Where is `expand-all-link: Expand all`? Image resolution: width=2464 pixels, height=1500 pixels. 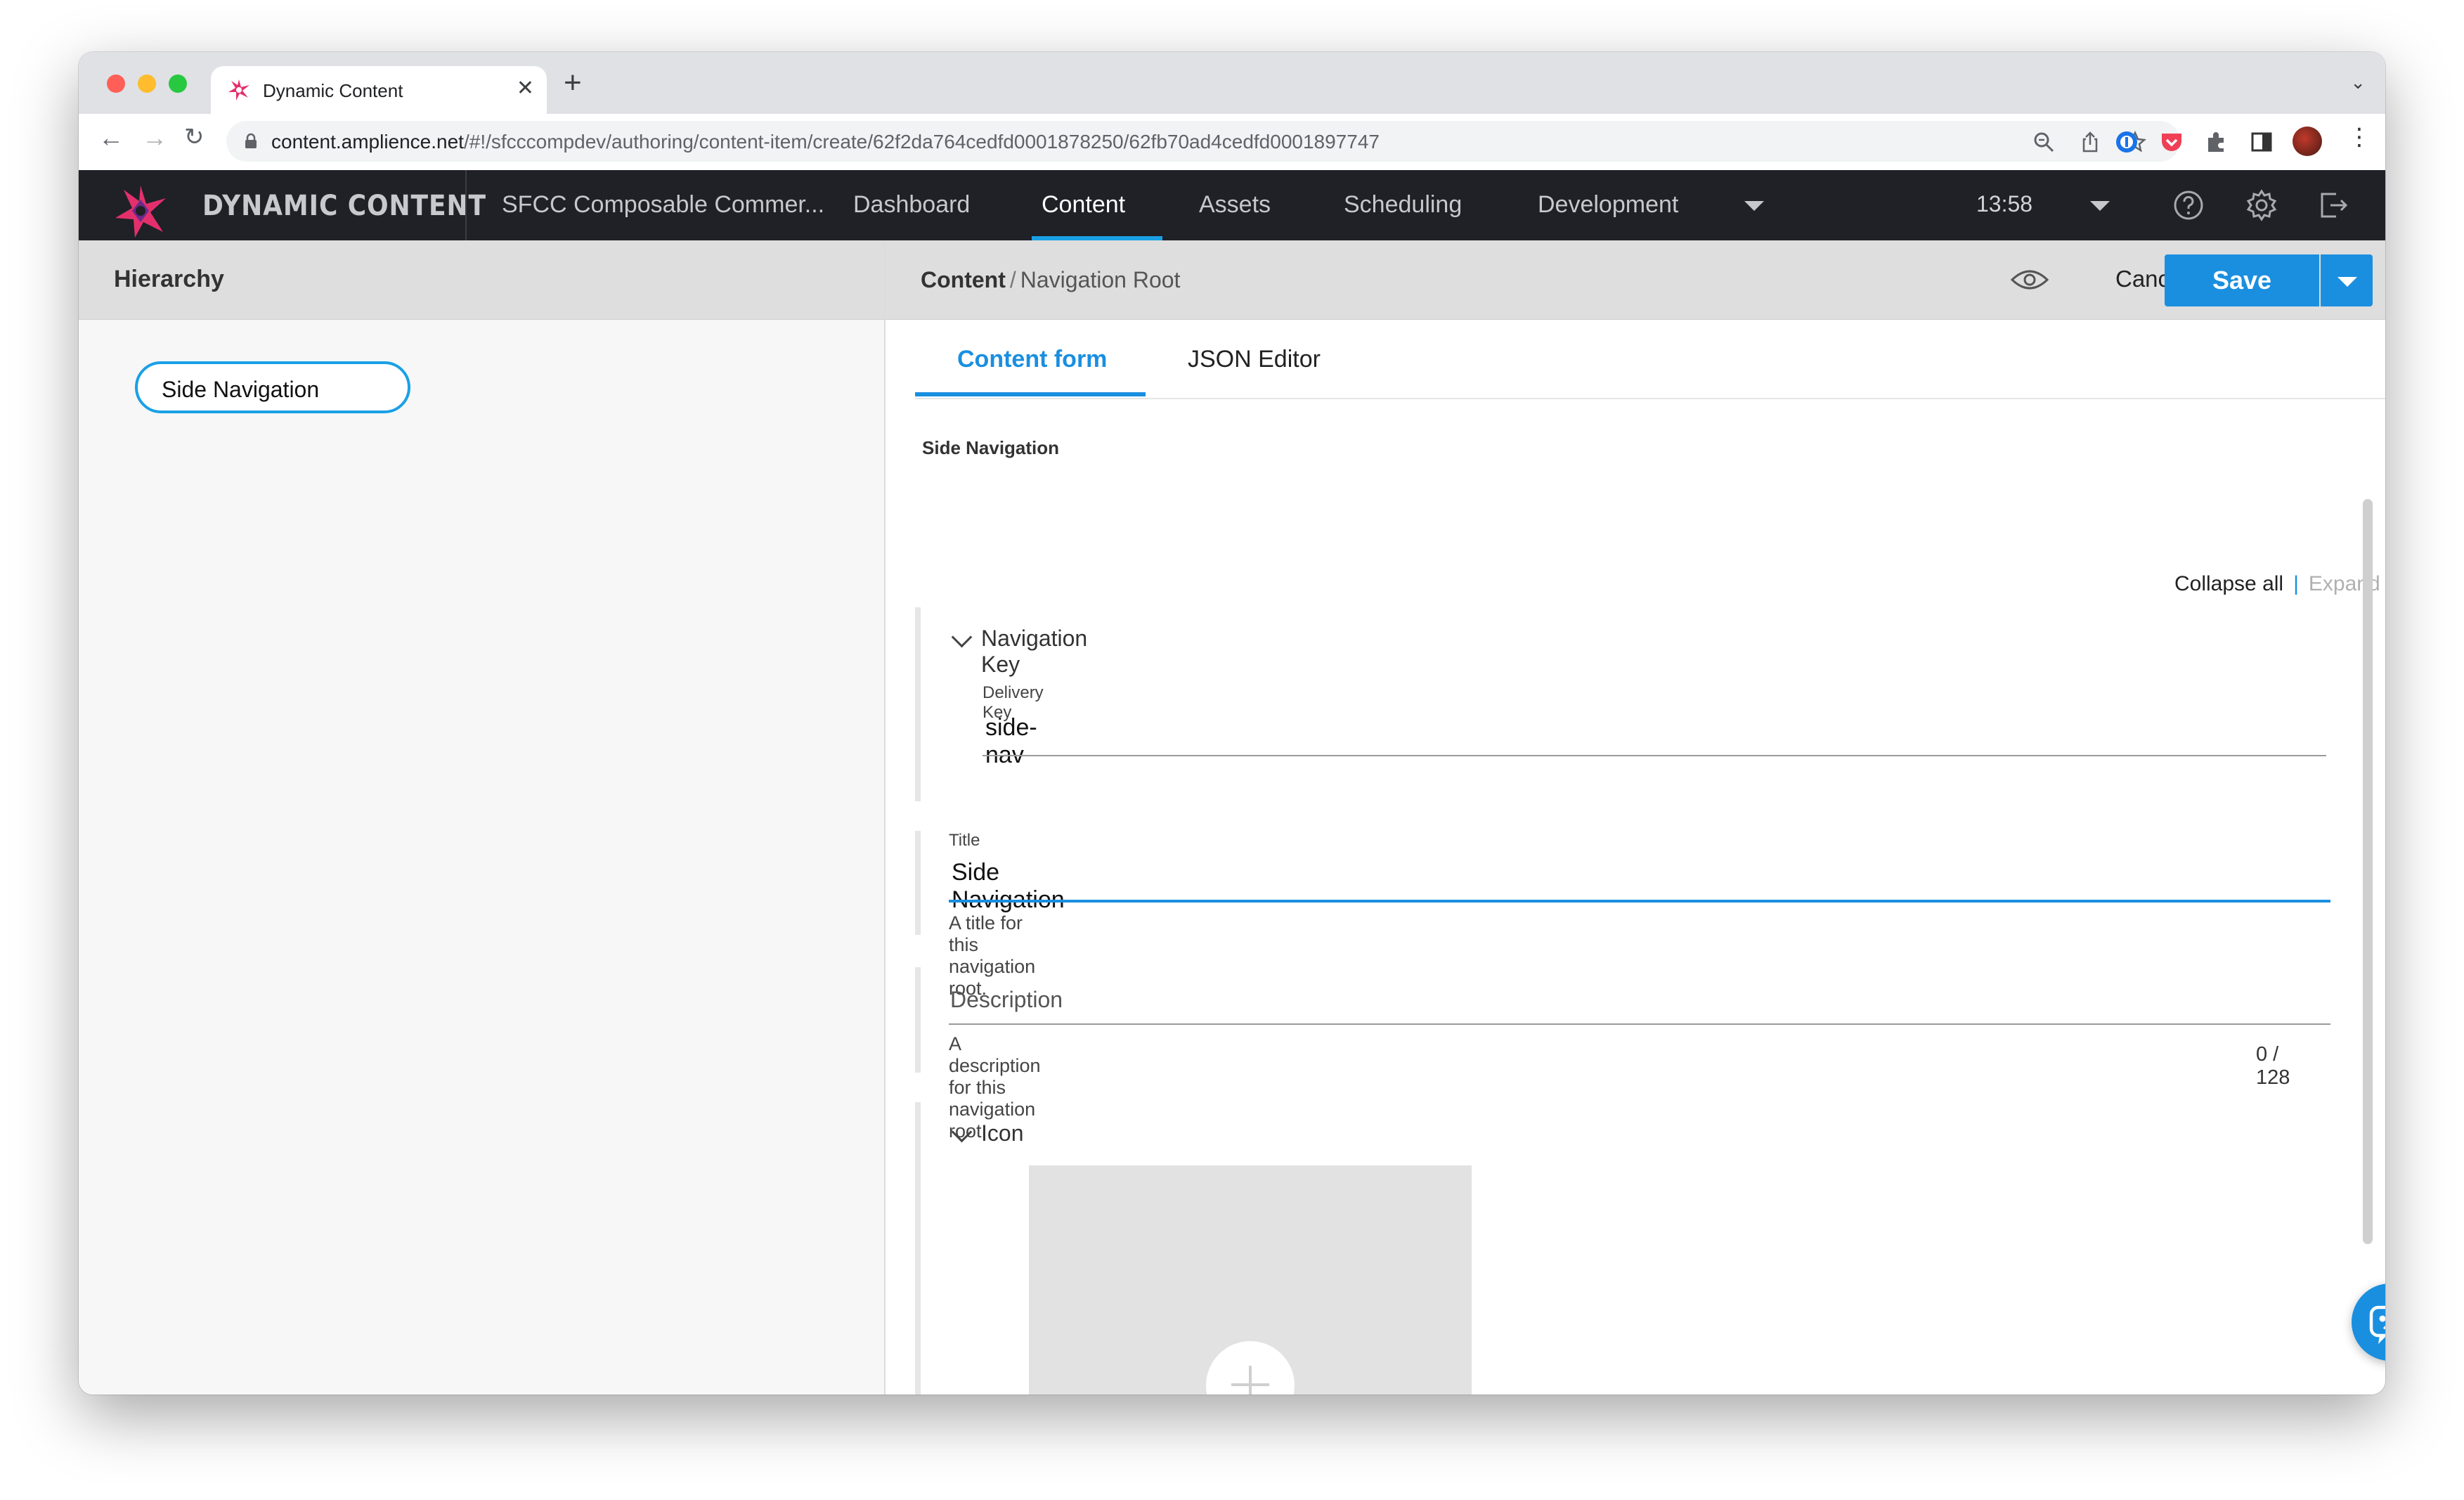
expand-all-link: Expand all is located at coordinates (2347, 584).